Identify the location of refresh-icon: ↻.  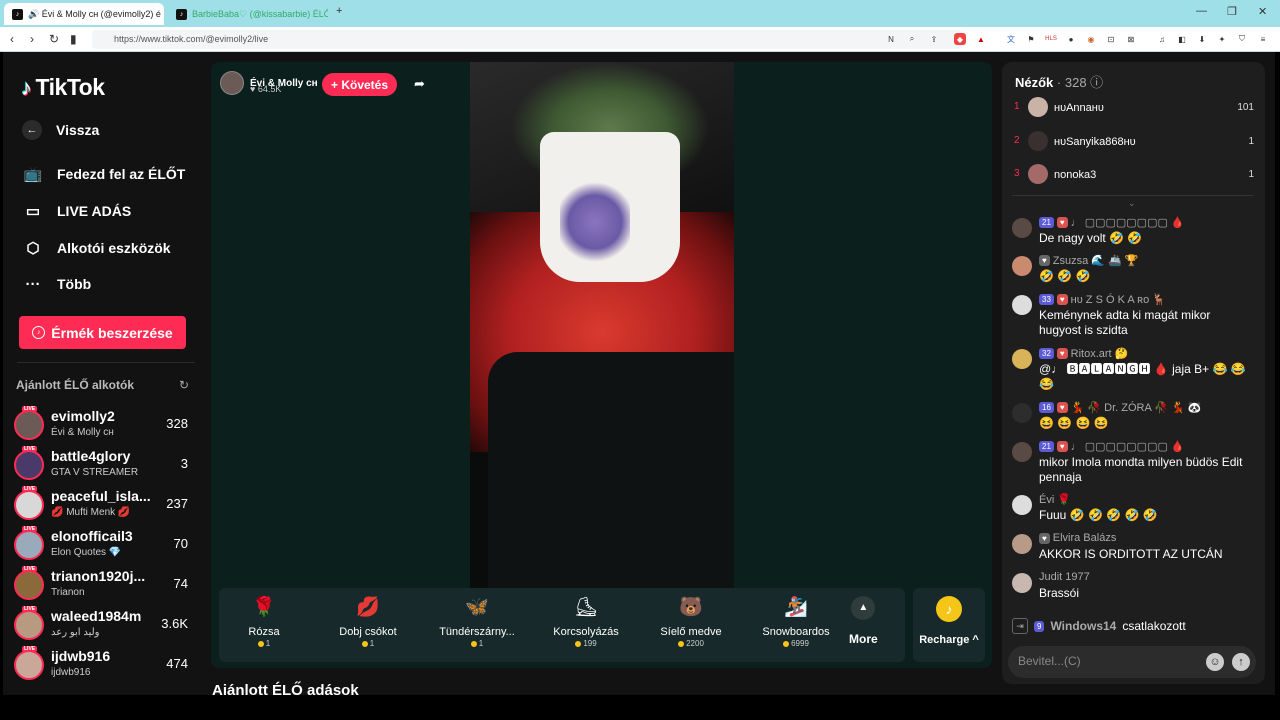
(184, 385).